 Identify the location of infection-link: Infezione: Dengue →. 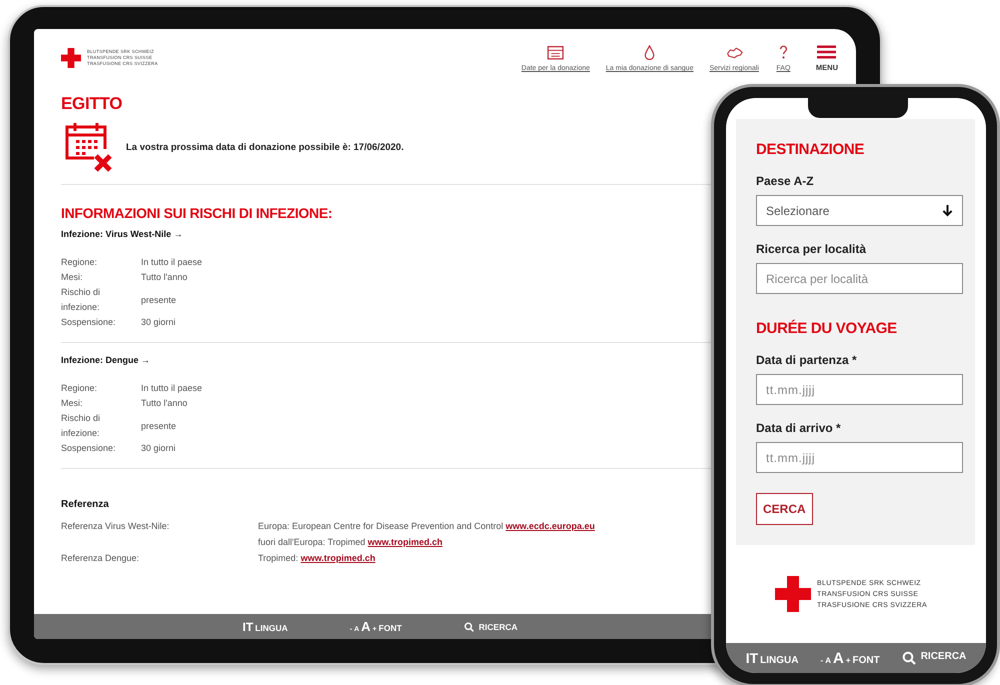
(105, 360).